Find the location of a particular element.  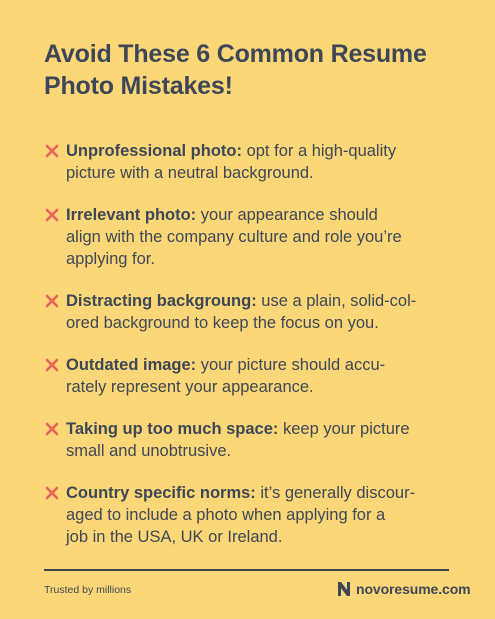

item-lead: Taking up too much space: is located at coordinates (172, 429).